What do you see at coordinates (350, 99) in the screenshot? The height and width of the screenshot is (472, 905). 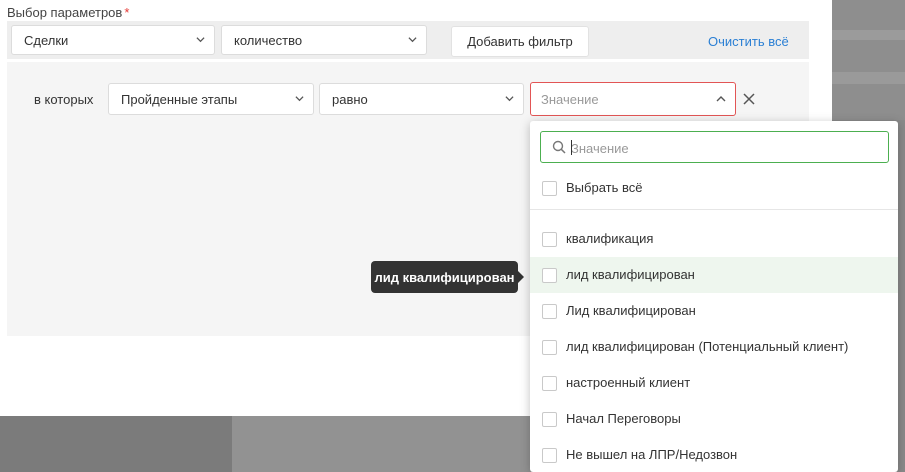 I see `operator-select-value: равно` at bounding box center [350, 99].